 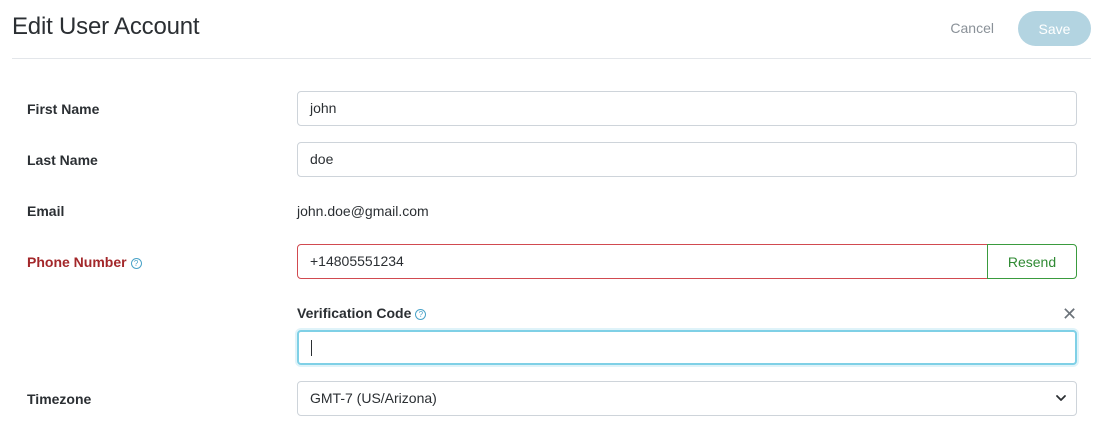 What do you see at coordinates (972, 28) in the screenshot?
I see `cancel-button: Cancel` at bounding box center [972, 28].